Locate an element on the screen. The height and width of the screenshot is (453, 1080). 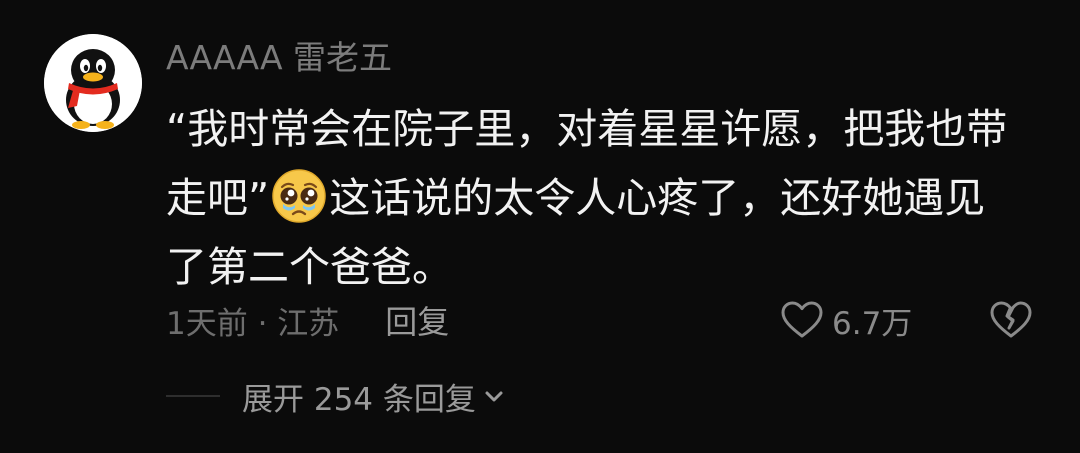
expand-replies-label: 展开 254 条回复 is located at coordinates (359, 399).